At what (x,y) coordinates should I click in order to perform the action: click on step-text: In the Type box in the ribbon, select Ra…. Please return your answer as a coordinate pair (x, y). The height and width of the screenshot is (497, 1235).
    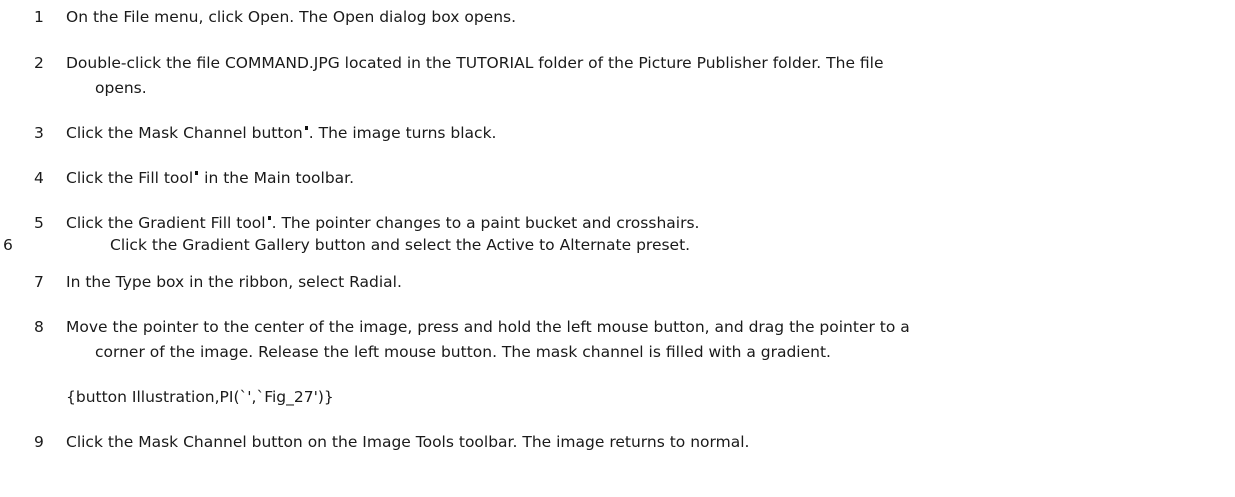
    Looking at the image, I should click on (234, 282).